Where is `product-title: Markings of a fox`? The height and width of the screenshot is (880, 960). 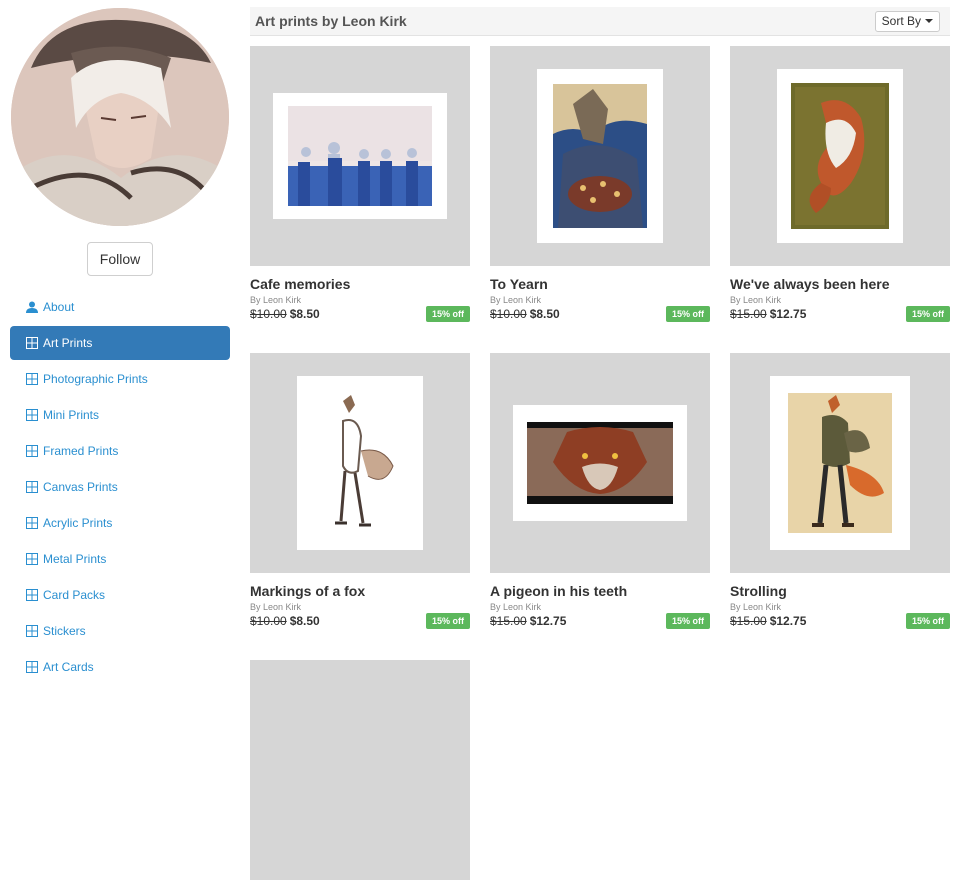
product-title: Markings of a fox is located at coordinates (360, 591).